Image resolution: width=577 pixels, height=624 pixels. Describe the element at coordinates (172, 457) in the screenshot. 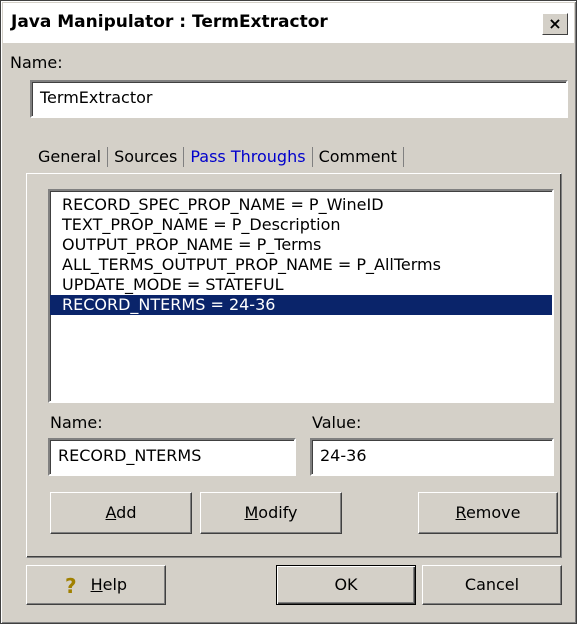

I see `pass-through-name-field: RECORD_NTERMS` at that location.